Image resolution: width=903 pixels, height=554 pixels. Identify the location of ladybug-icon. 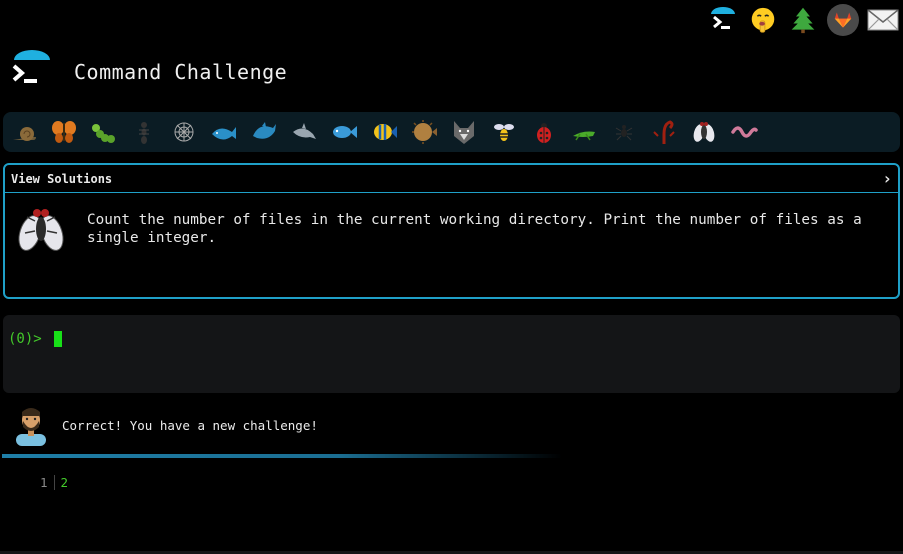
(544, 132).